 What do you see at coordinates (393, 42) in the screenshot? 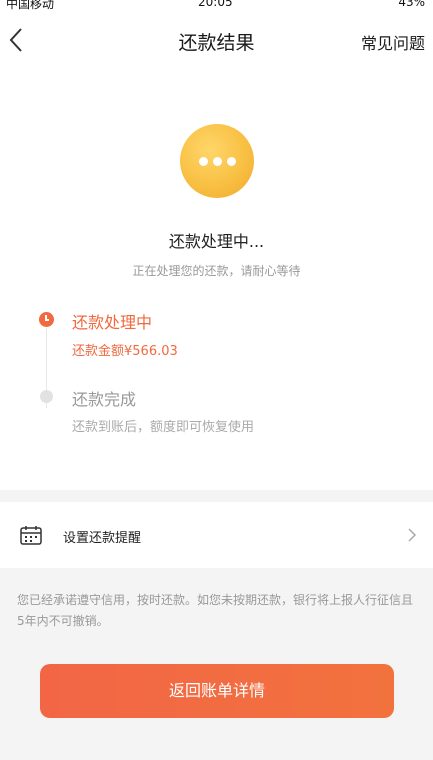
I see `faq-link: 常见问题` at bounding box center [393, 42].